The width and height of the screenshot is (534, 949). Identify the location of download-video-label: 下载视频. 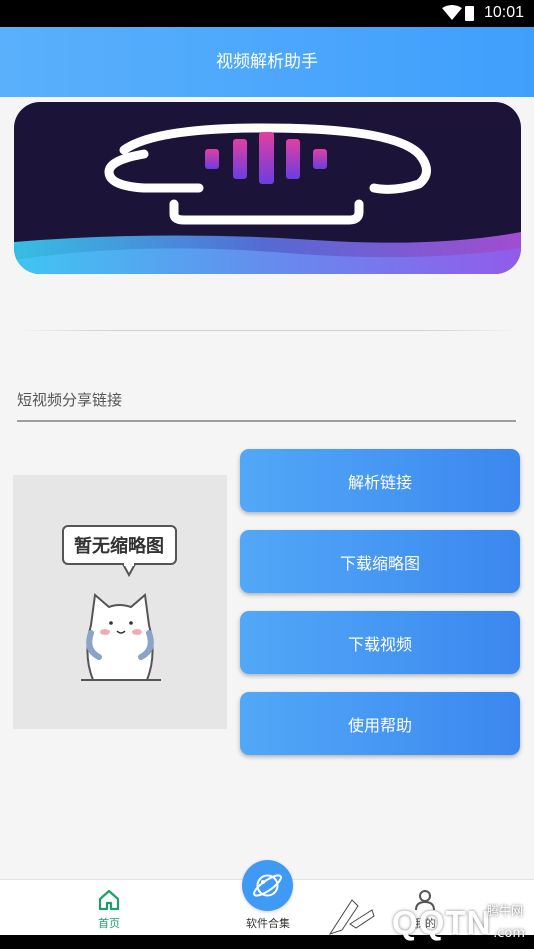
(379, 644).